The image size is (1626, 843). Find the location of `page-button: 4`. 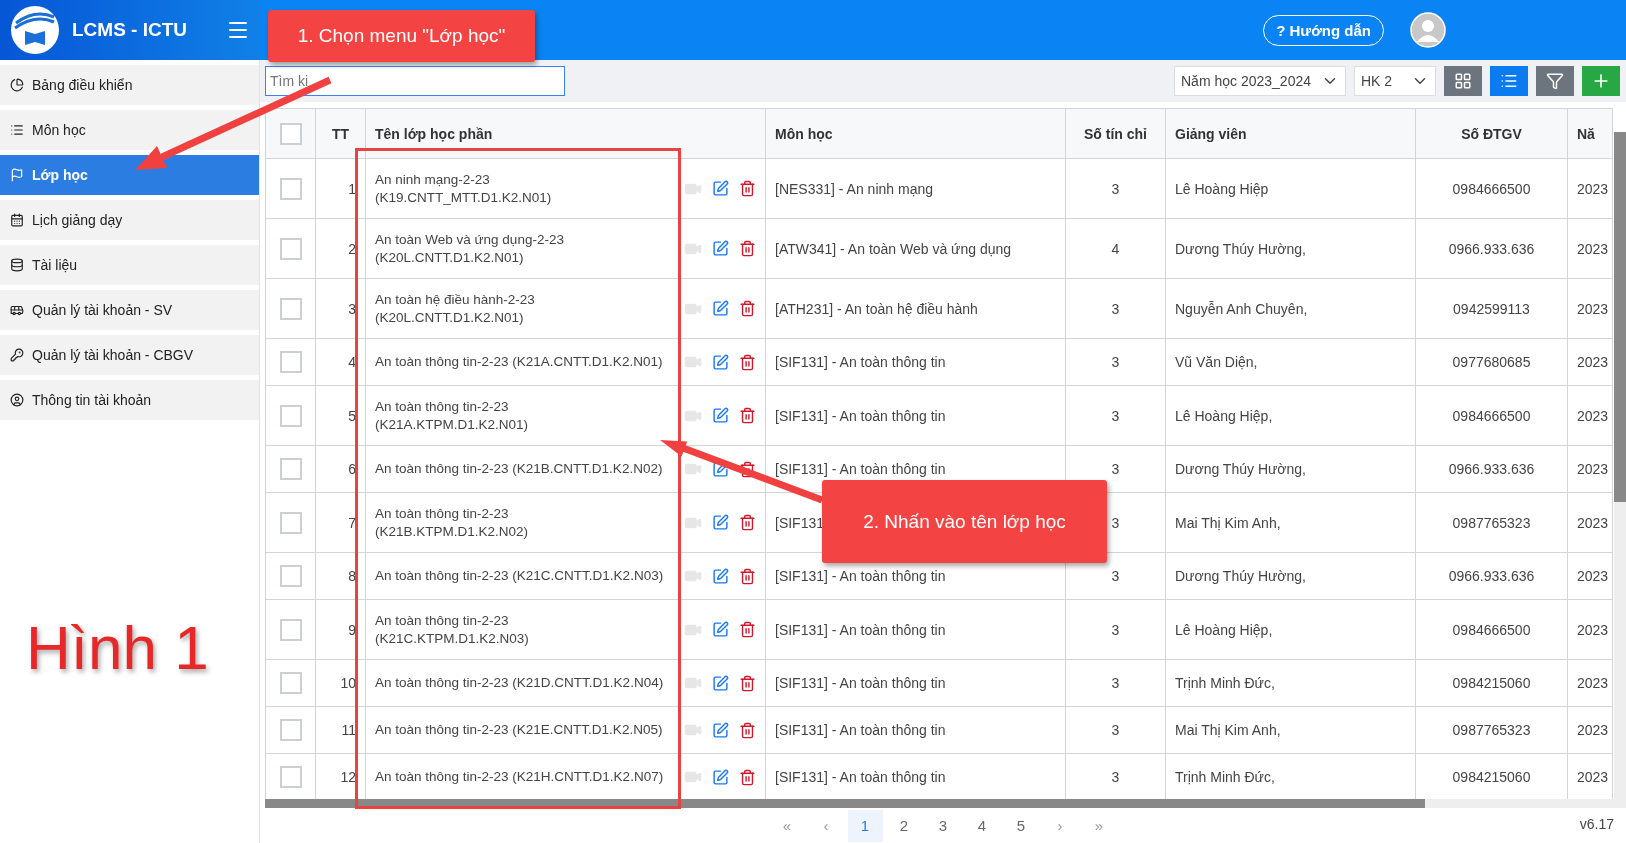

page-button: 4 is located at coordinates (982, 825).